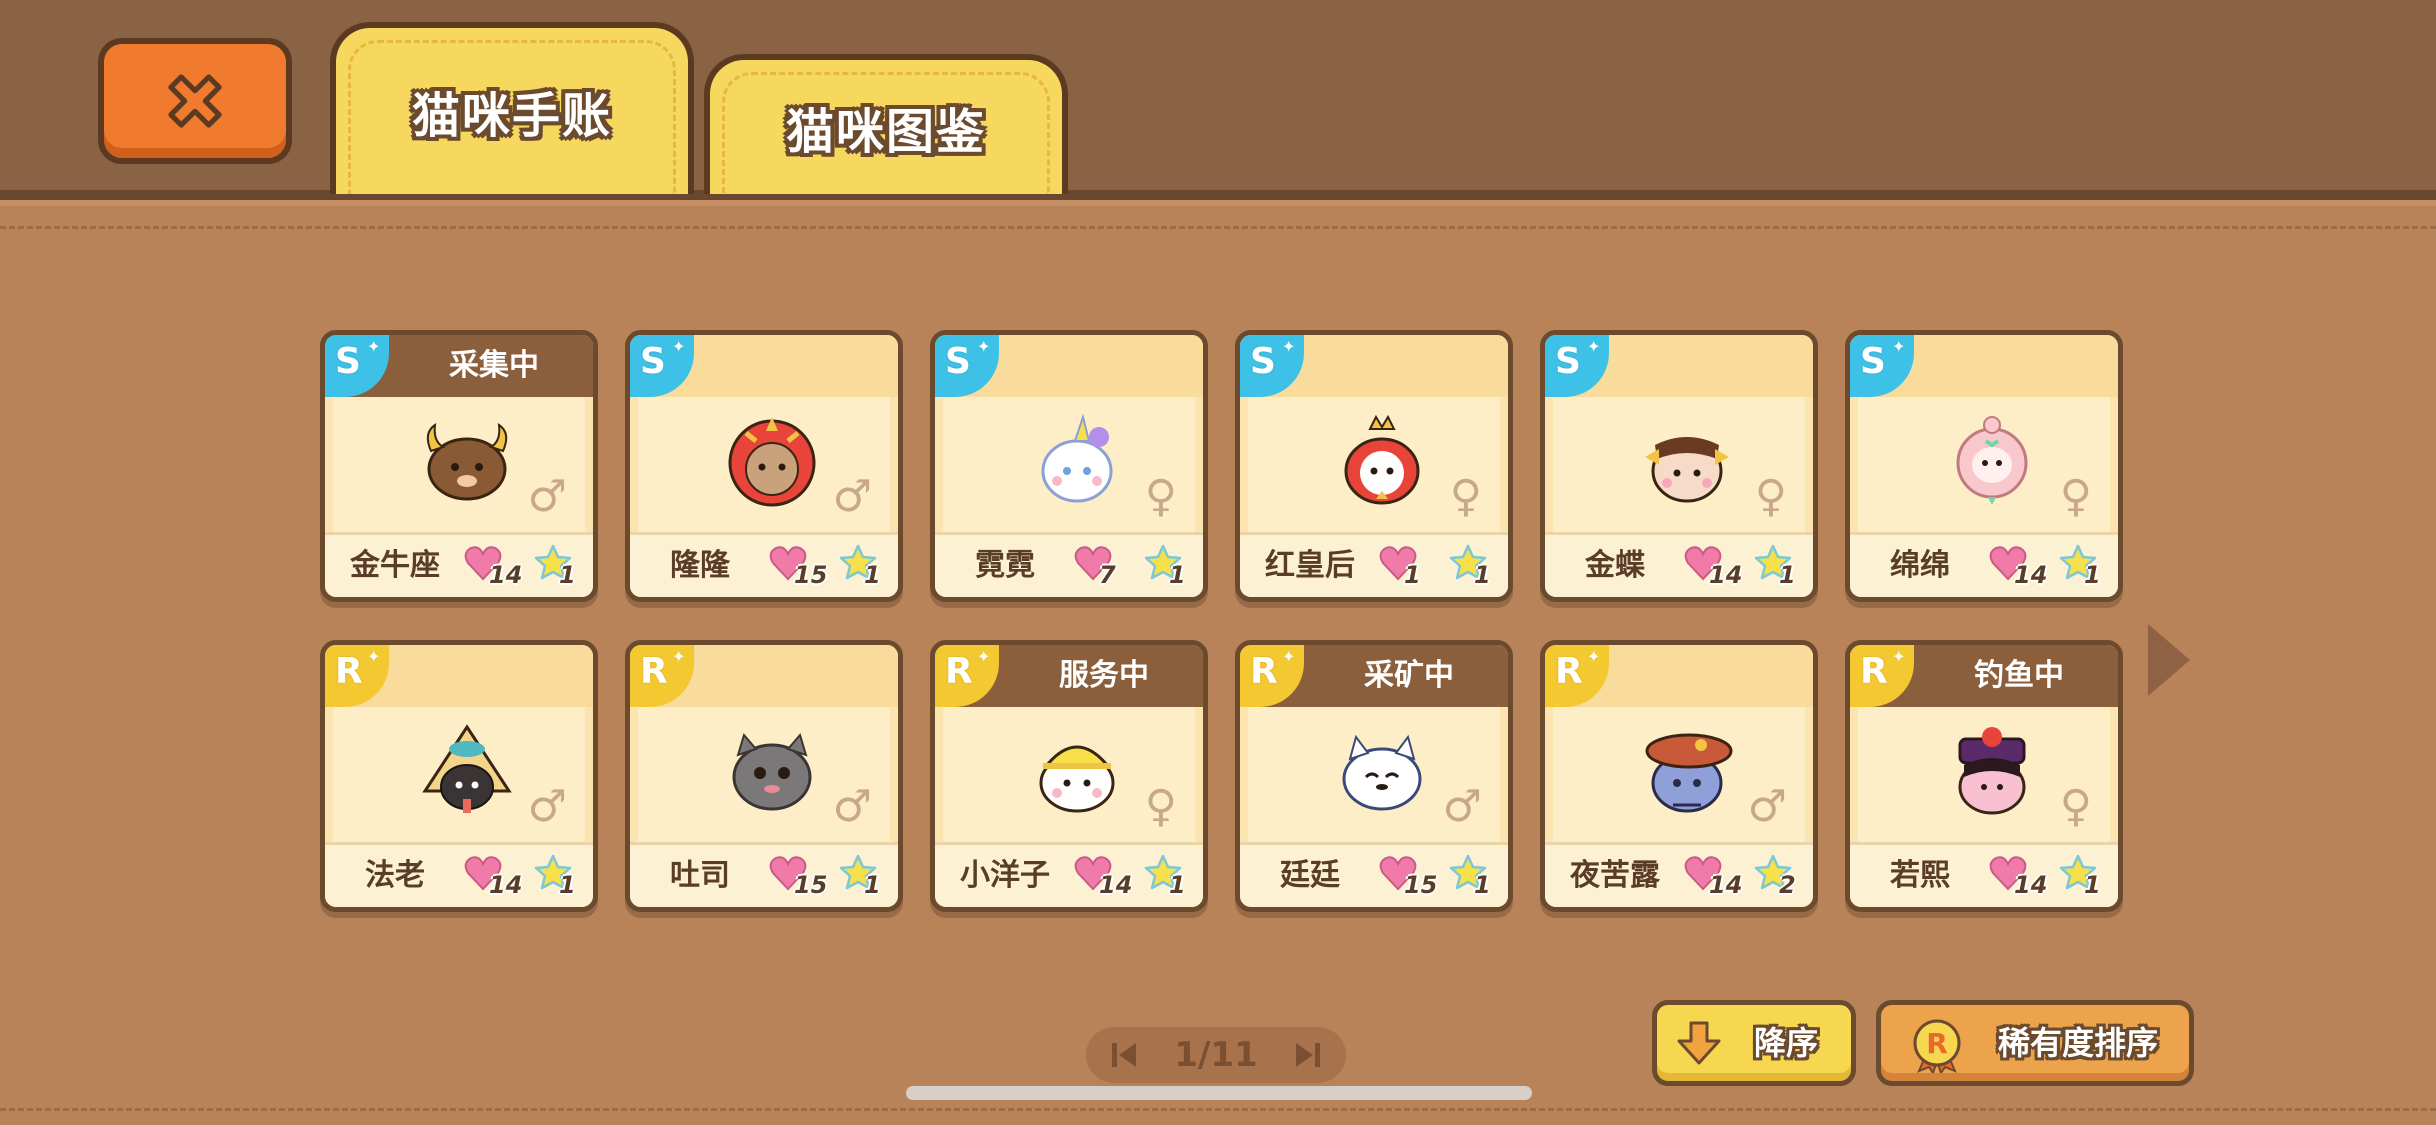 The image size is (2436, 1125). I want to click on tab-cat-journal: 猫咪手账, so click(512, 108).